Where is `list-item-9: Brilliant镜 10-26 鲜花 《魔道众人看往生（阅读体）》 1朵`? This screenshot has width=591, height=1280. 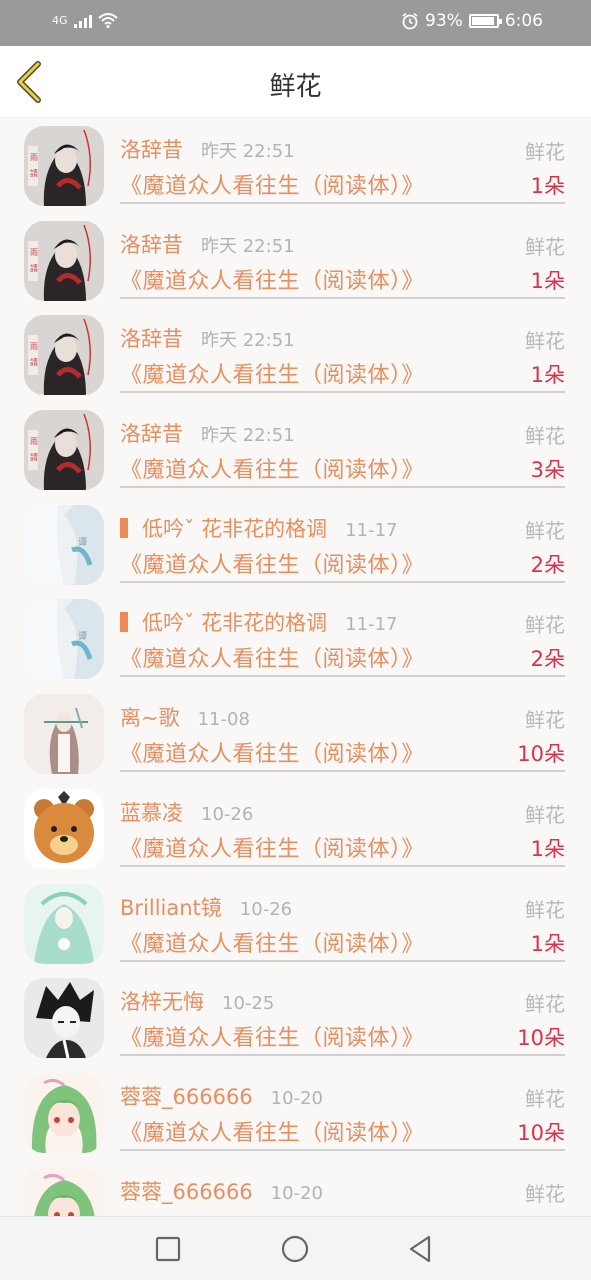 list-item-9: Brilliant镜 10-26 鲜花 《魔道众人看往生（阅读体）》 1朵 is located at coordinates (295, 923).